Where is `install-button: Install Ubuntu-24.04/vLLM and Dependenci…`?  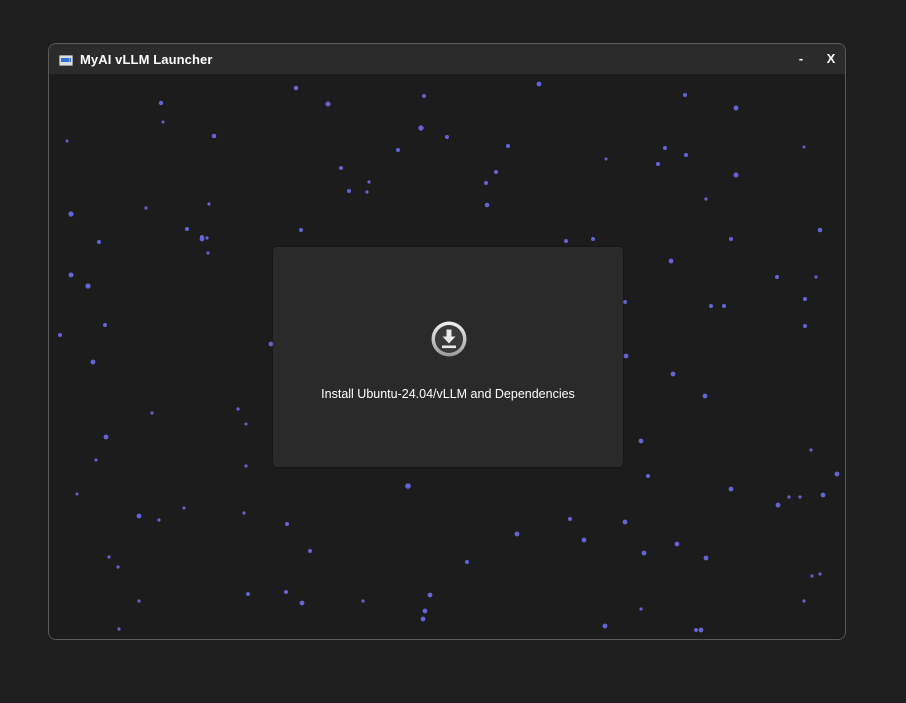 install-button: Install Ubuntu-24.04/vLLM and Dependenci… is located at coordinates (448, 357).